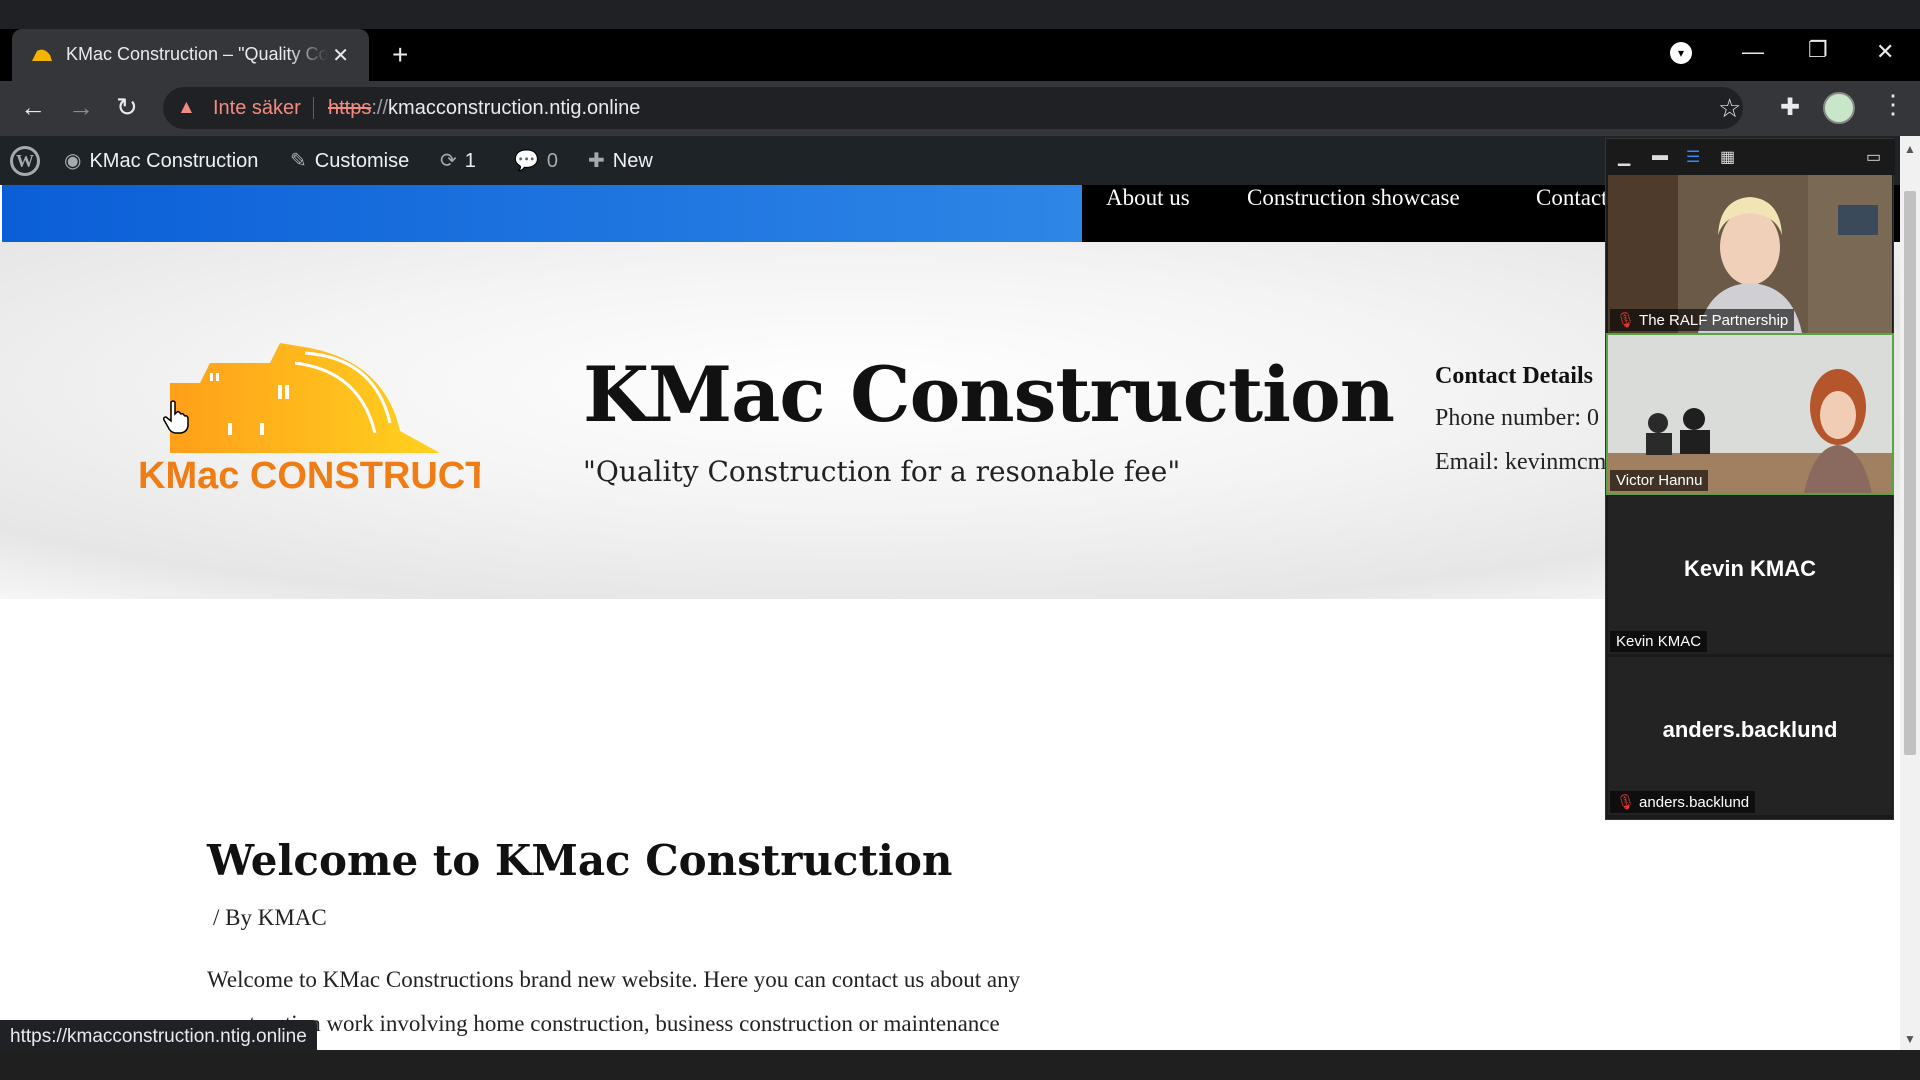  What do you see at coordinates (448, 161) in the screenshot?
I see `updates-icon: ⟳` at bounding box center [448, 161].